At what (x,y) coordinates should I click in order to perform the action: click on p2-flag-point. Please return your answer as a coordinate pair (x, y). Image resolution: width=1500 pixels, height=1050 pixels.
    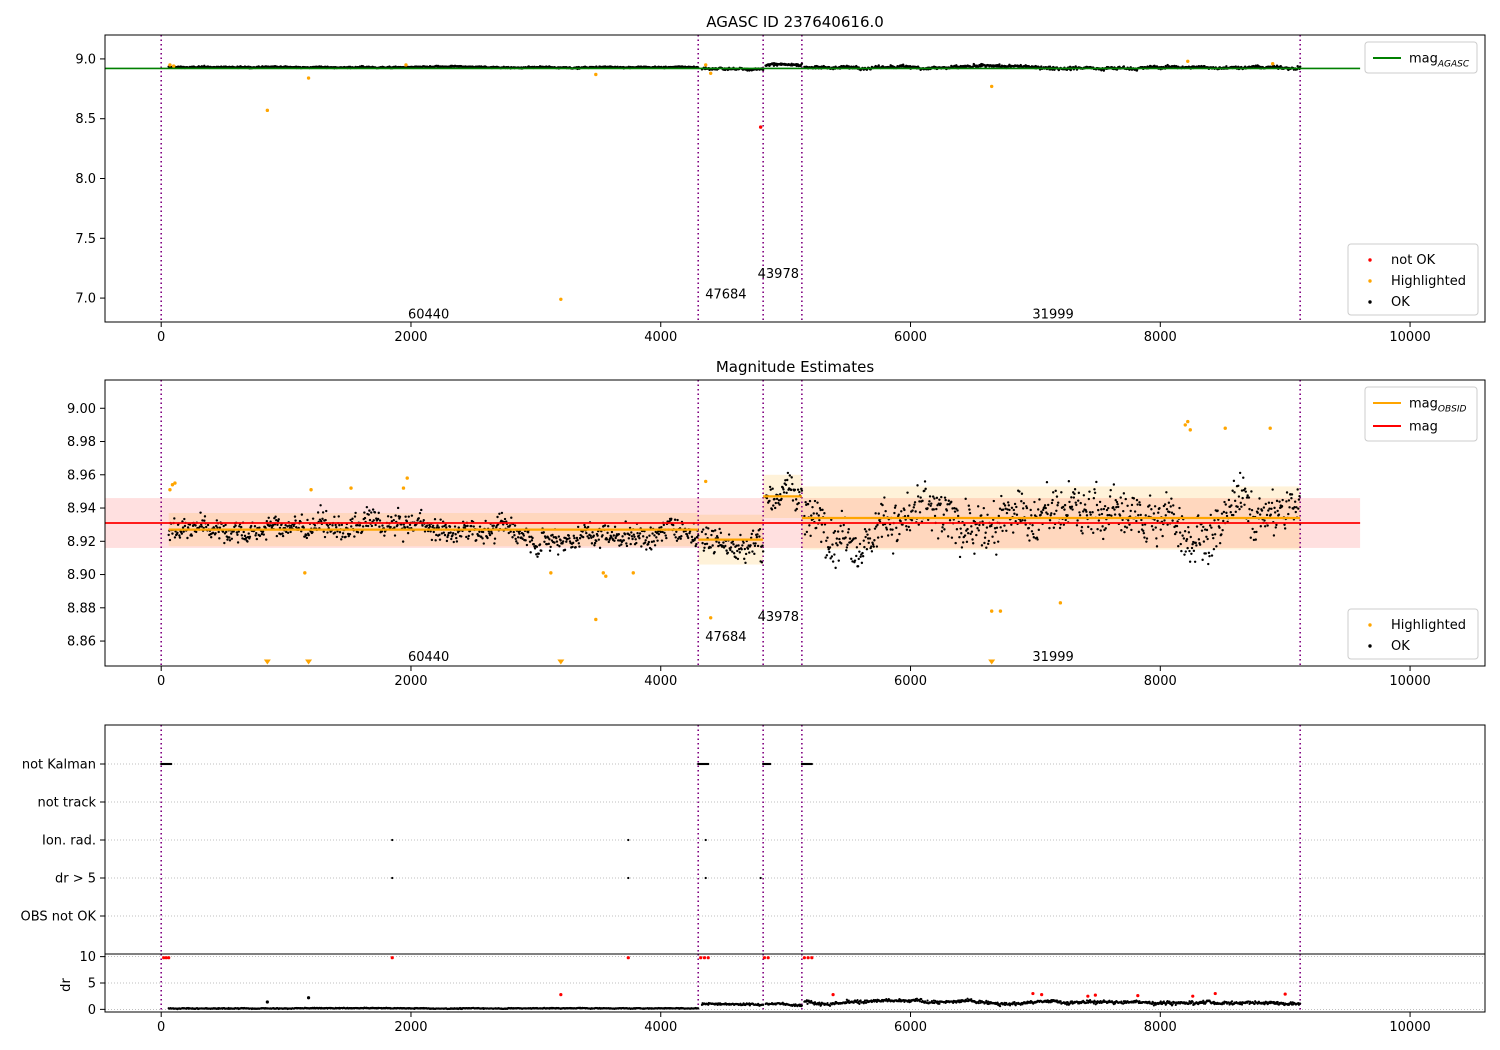
    Looking at the image, I should click on (705, 840).